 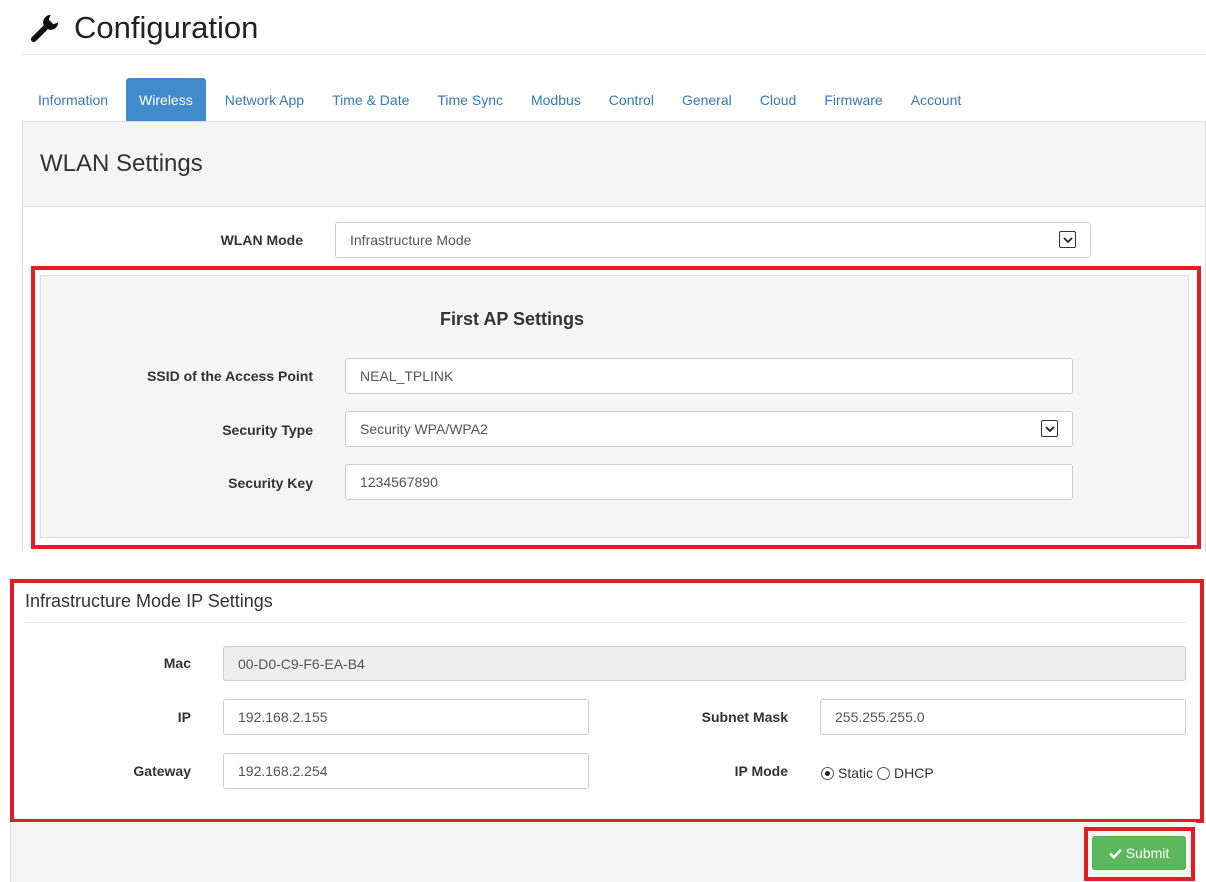 What do you see at coordinates (880, 717) in the screenshot?
I see `subnet-mask-value: 255.255.255.0` at bounding box center [880, 717].